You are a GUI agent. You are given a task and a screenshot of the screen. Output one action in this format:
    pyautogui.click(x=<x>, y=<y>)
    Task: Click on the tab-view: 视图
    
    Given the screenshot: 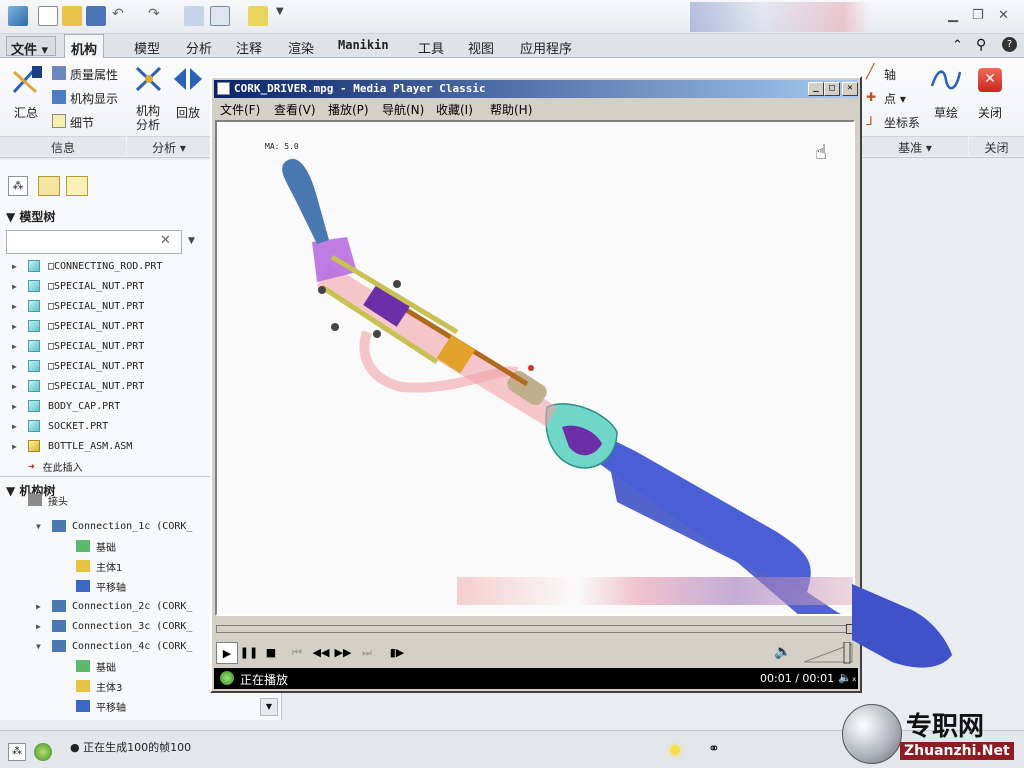 What is the action you would take?
    pyautogui.click(x=481, y=47)
    